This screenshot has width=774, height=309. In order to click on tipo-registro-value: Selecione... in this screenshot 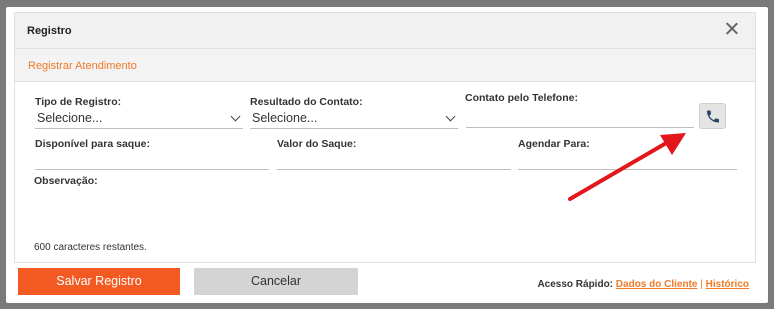, I will do `click(70, 118)`.